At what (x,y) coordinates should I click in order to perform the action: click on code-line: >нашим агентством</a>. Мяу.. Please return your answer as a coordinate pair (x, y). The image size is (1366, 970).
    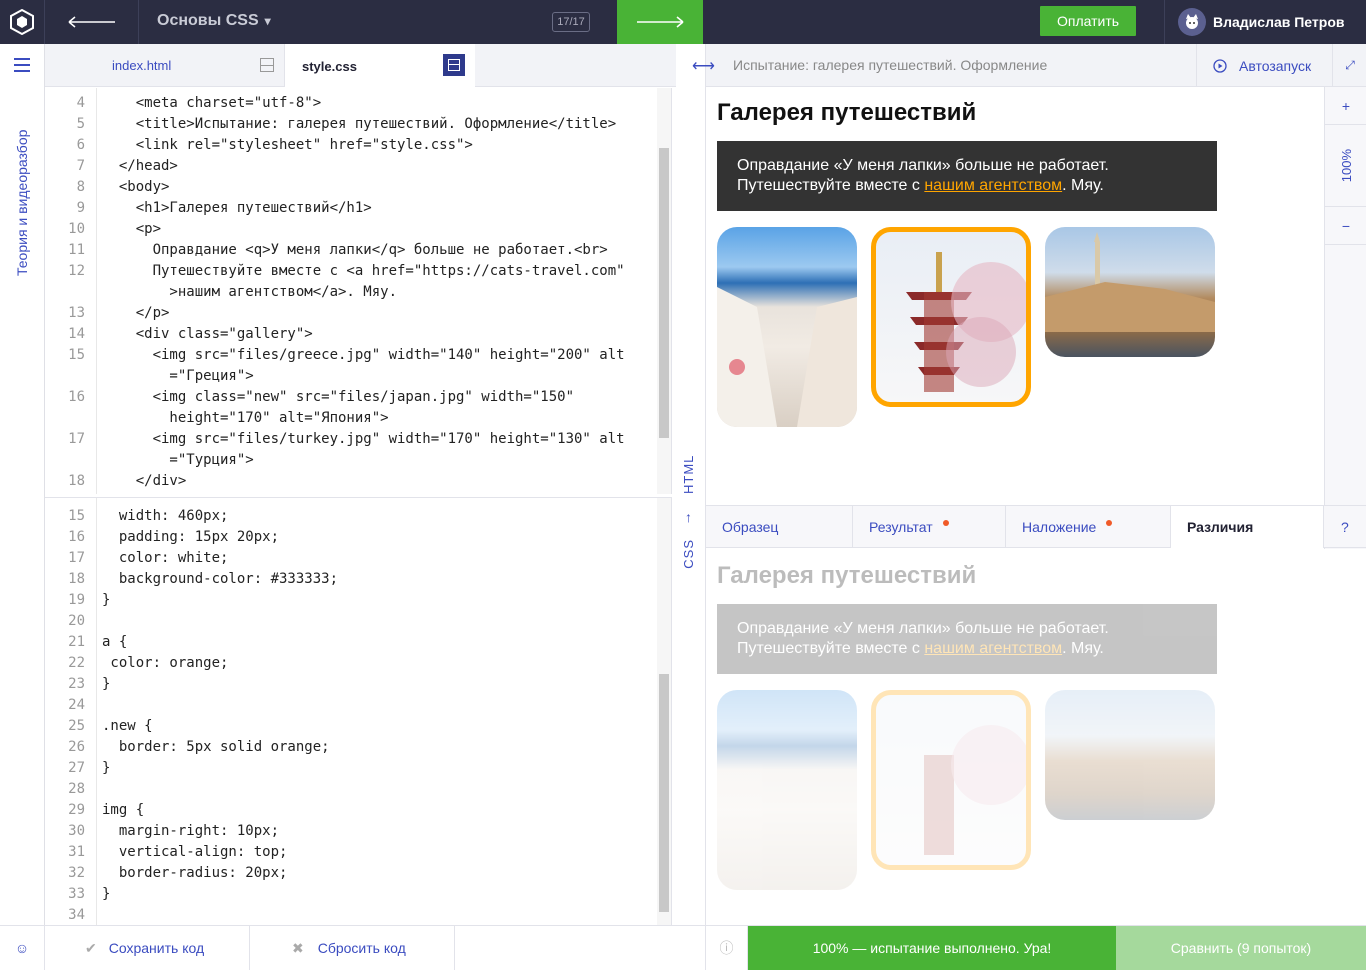
    Looking at the image, I should click on (350, 292).